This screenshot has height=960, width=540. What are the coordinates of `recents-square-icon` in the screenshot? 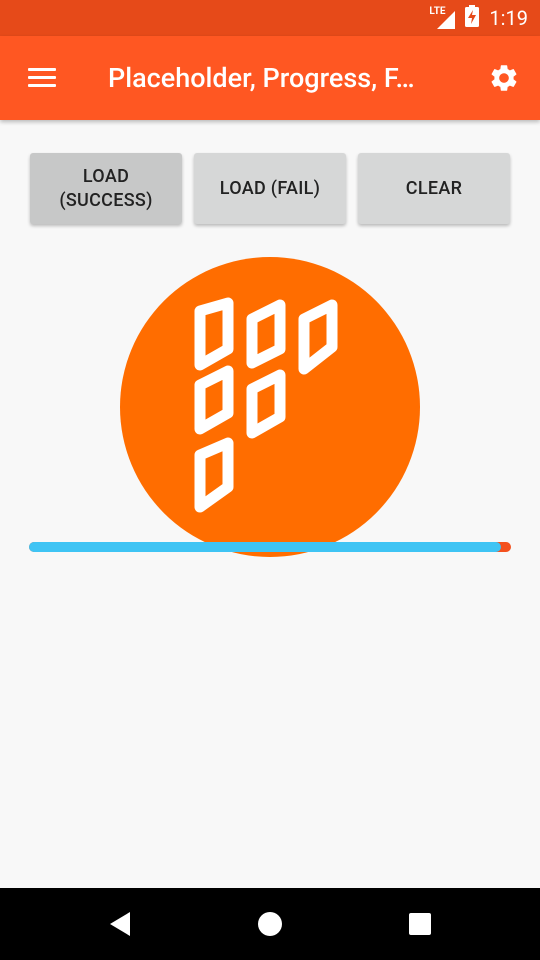 It's located at (420, 924).